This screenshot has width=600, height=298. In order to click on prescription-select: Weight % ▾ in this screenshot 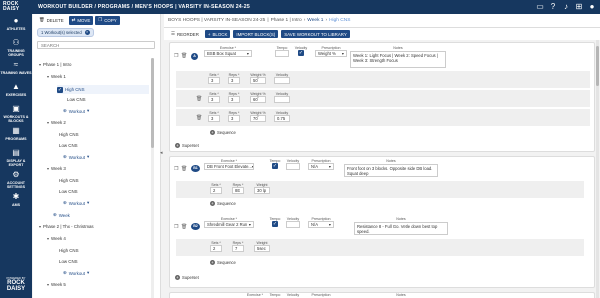, I will do `click(331, 53)`.